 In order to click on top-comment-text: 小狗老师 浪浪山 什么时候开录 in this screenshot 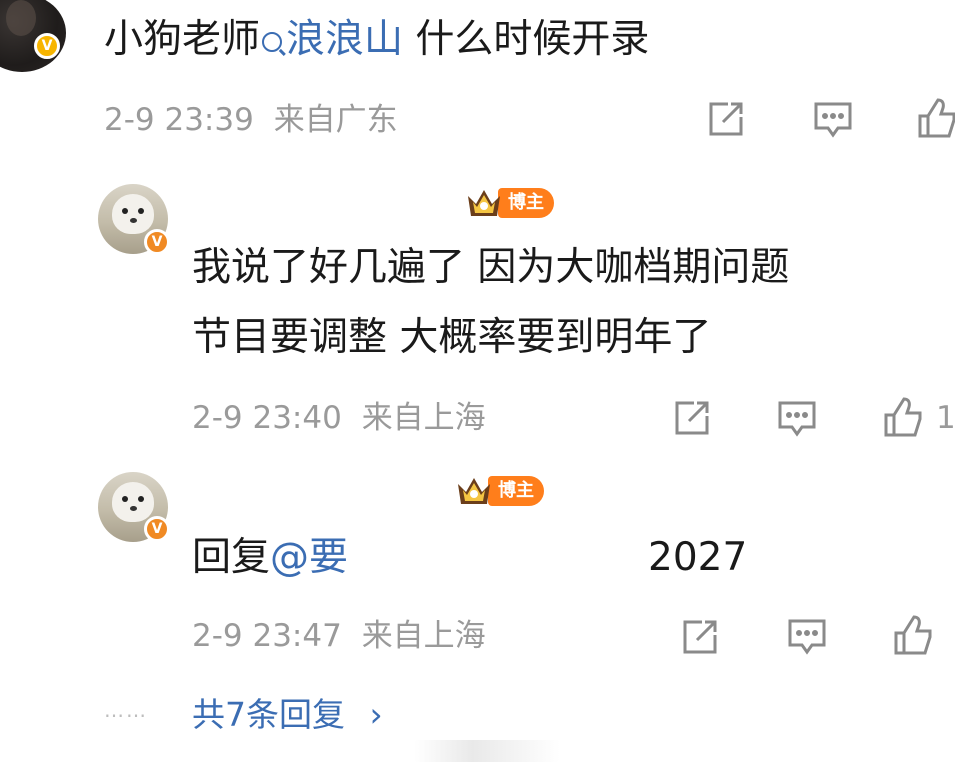, I will do `click(376, 40)`.